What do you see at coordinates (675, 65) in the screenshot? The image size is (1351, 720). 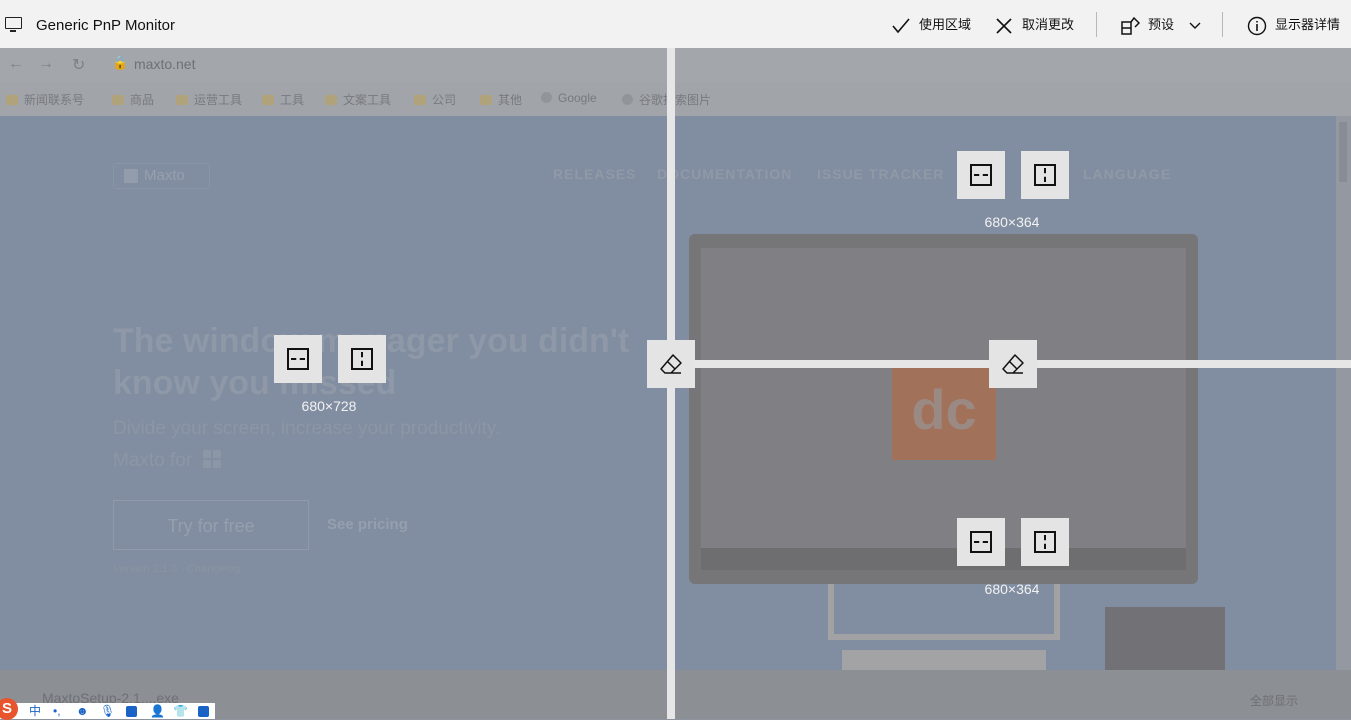 I see `browser-address-bar: ← → ↻ 🔒 maxto.net` at bounding box center [675, 65].